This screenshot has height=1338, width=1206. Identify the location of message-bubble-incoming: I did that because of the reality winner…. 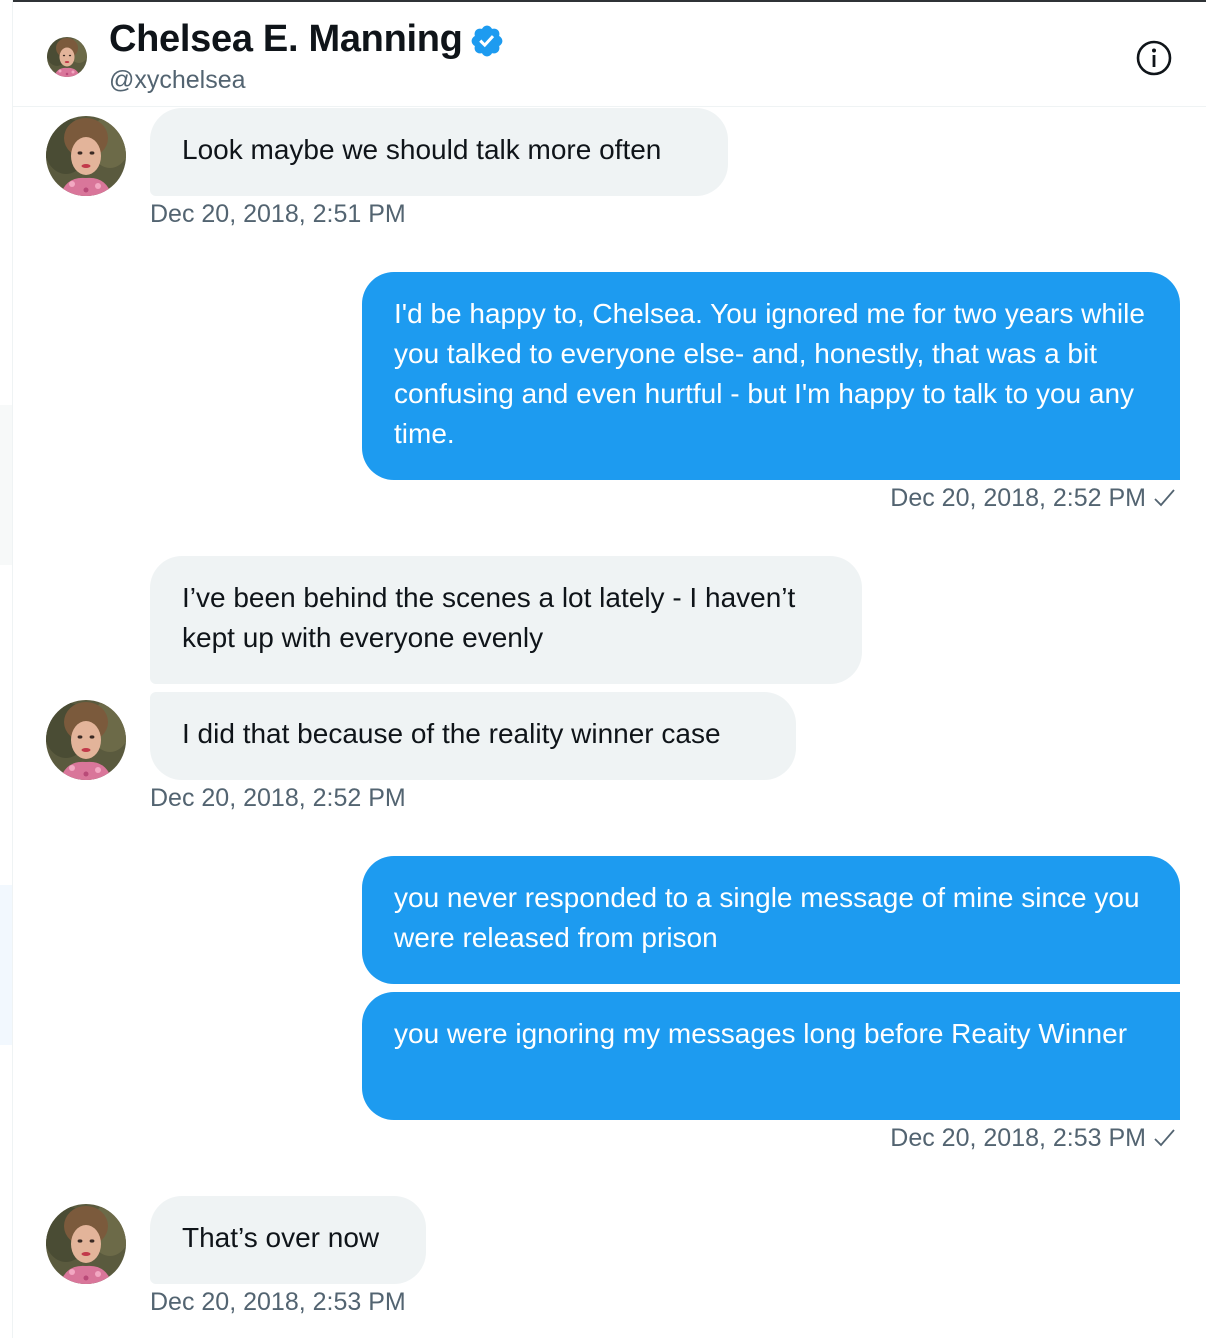
(473, 736).